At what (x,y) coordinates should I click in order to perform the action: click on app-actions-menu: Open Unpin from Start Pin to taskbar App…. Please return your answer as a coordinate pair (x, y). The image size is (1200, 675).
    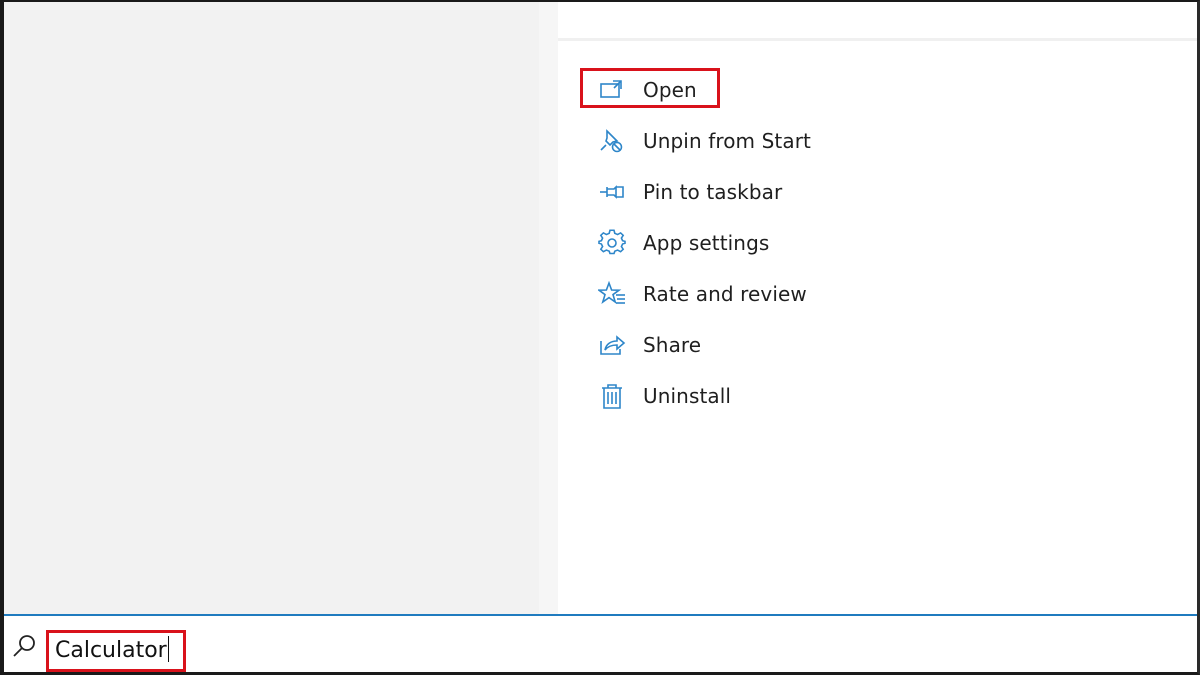
    Looking at the image, I should click on (695, 242).